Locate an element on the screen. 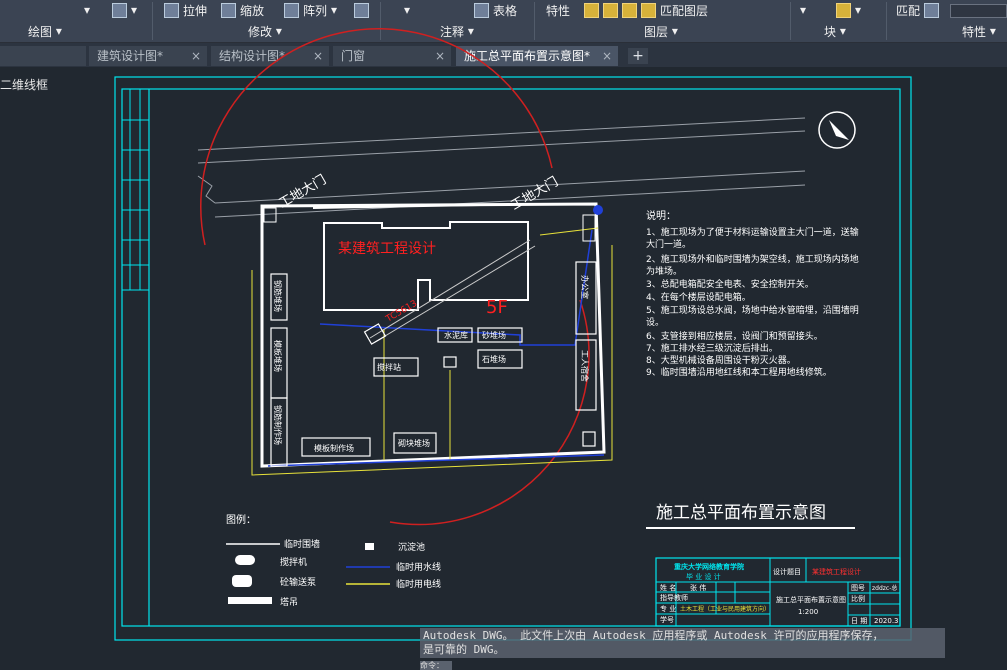 This screenshot has height=670, width=1007. tb-date-val: 2020.3 is located at coordinates (886, 621).